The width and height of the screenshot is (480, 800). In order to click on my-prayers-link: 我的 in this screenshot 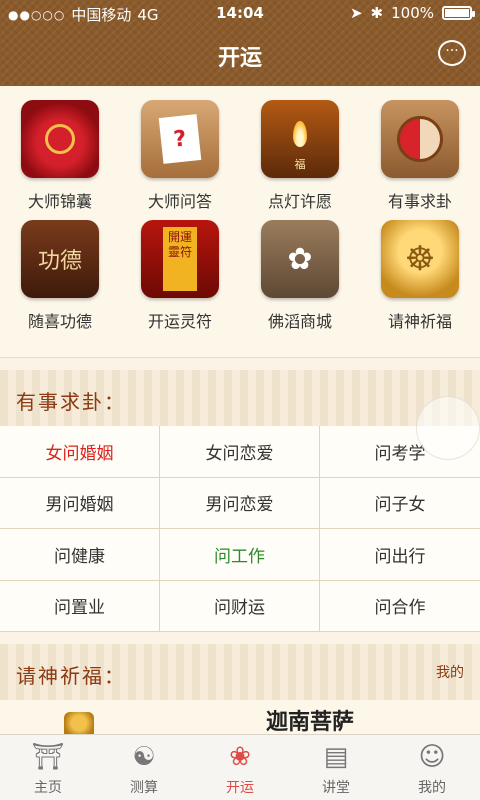, I will do `click(450, 672)`.